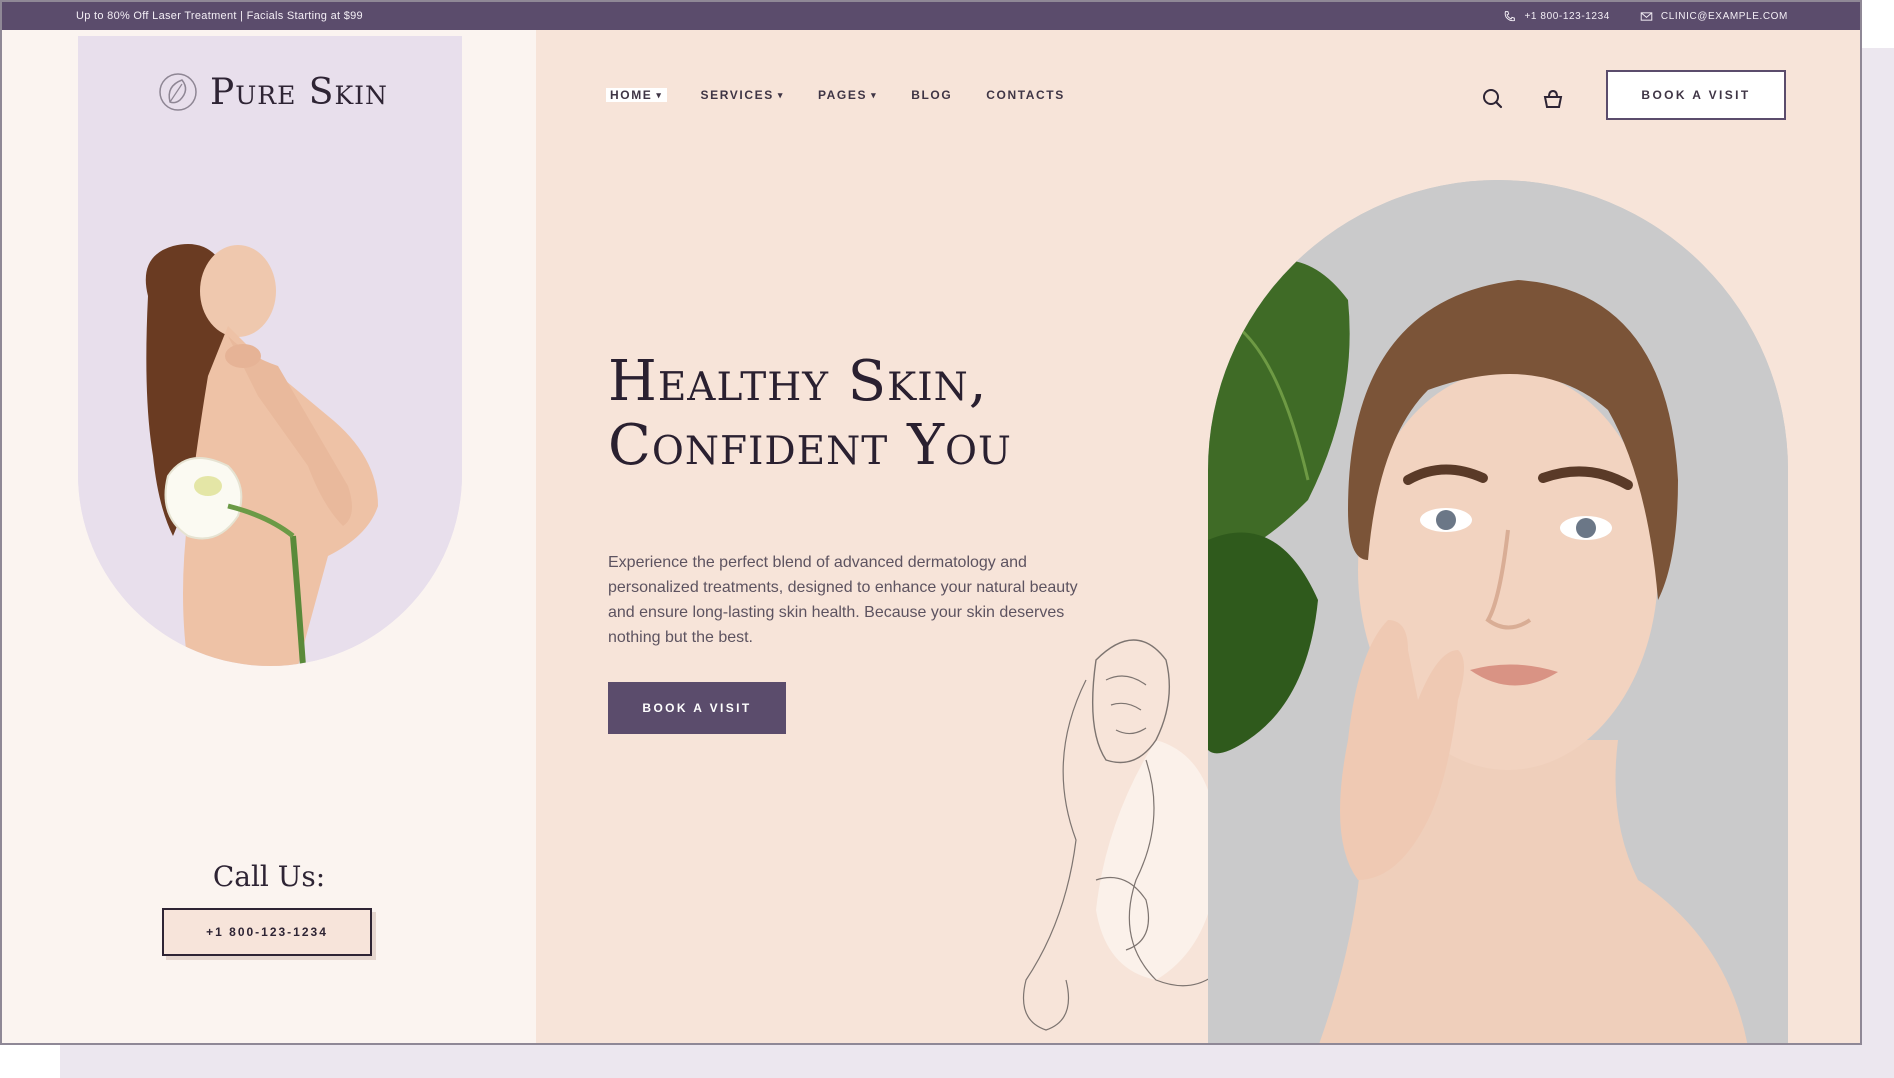  I want to click on call-us-label: Call Us:, so click(269, 876).